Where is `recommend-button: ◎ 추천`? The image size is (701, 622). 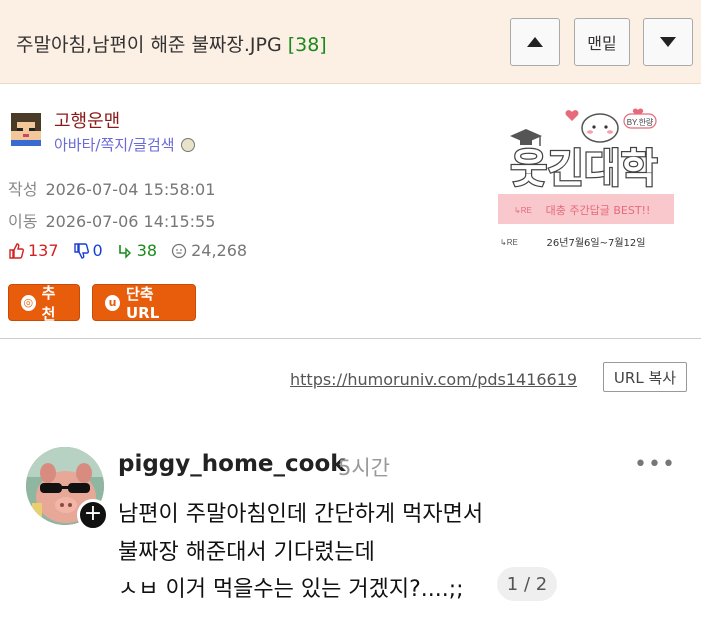
recommend-button: ◎ 추천 is located at coordinates (44, 303).